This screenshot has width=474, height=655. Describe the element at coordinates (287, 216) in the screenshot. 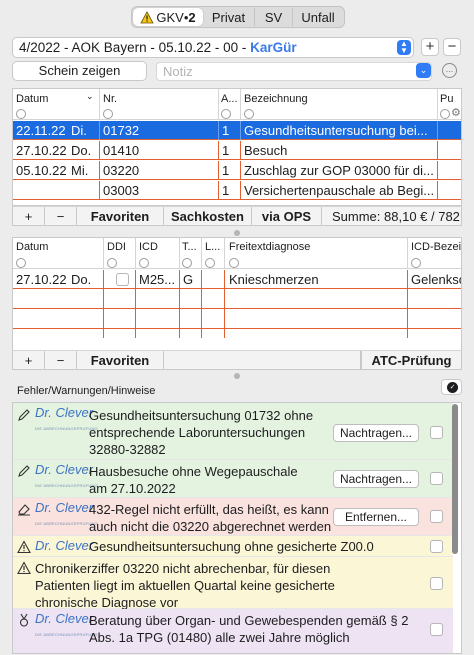

I see `via-ops-button: via OPS` at that location.